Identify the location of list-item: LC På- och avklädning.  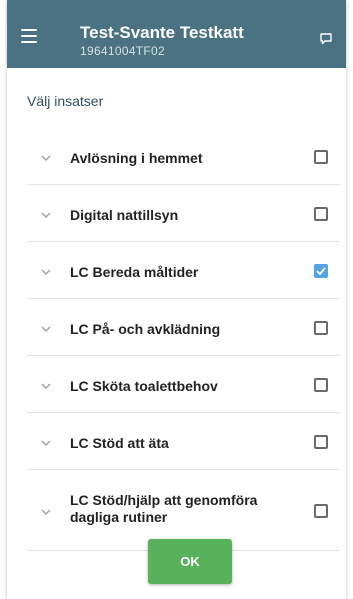
(183, 327).